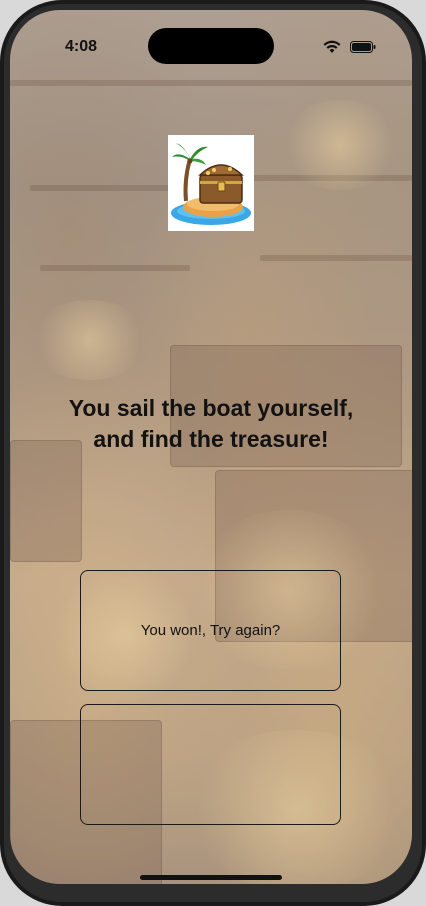 This screenshot has width=426, height=906. I want to click on choice-button-1: You won!, Try again?, so click(210, 630).